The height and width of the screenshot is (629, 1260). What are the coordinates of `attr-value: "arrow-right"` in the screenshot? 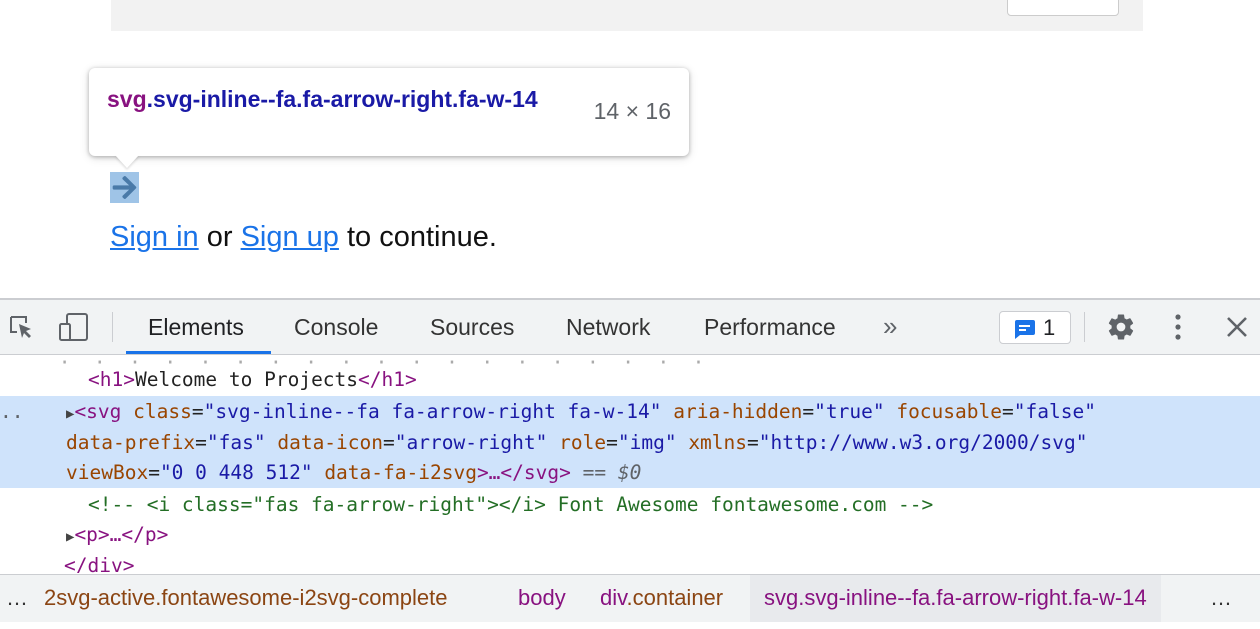 It's located at (471, 442).